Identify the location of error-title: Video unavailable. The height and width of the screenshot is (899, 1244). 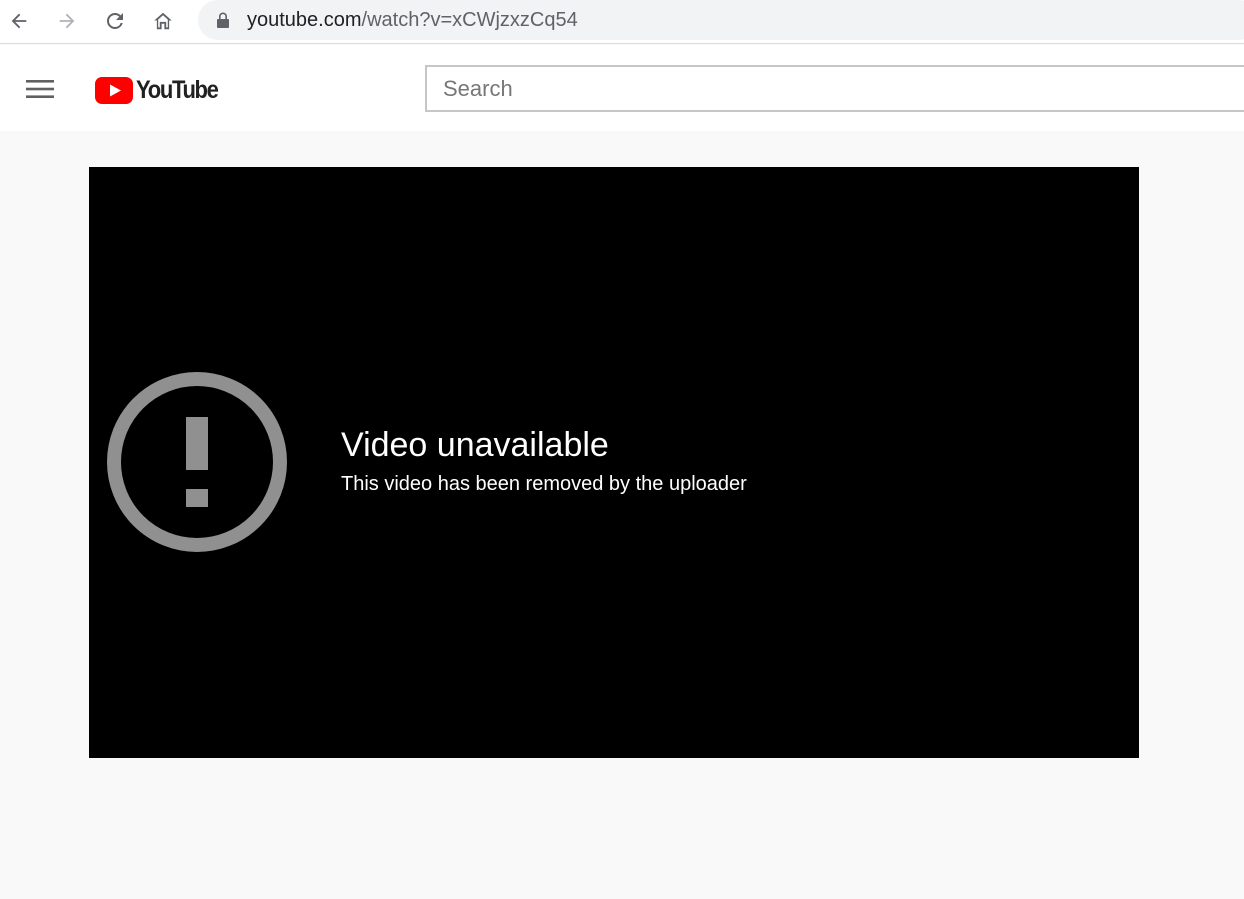
(475, 445).